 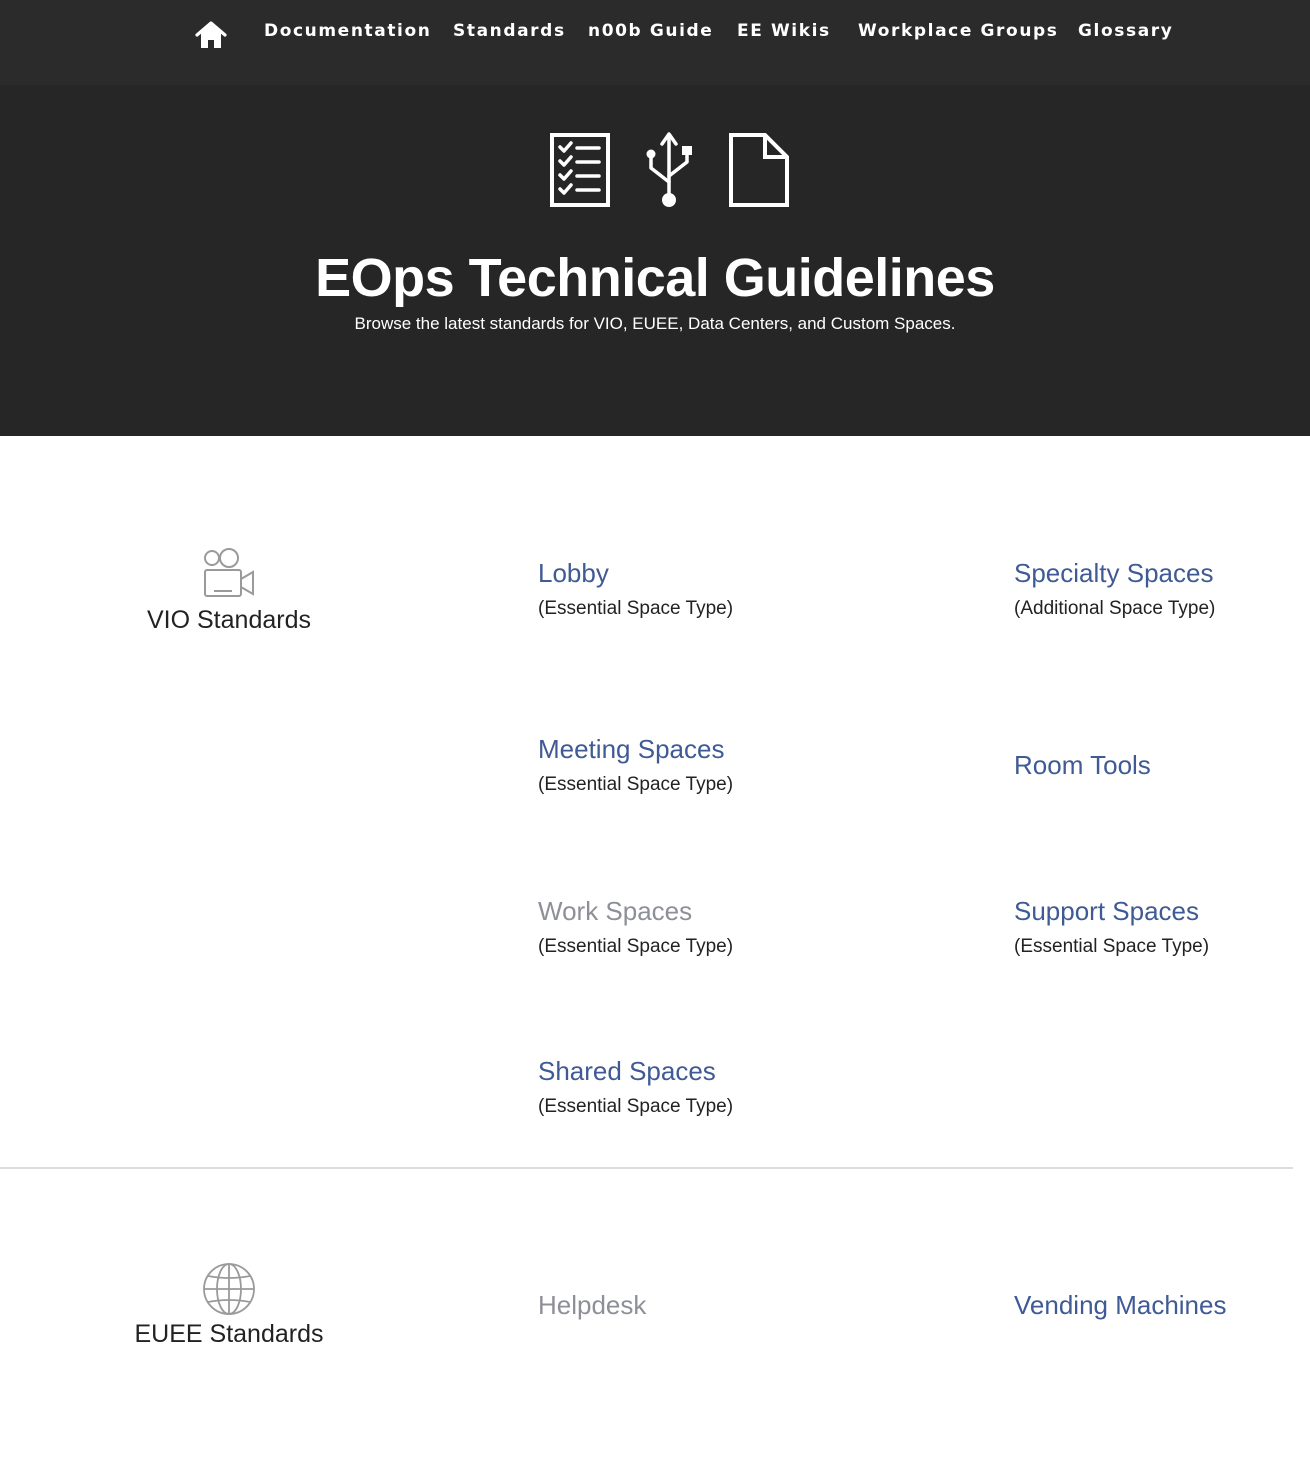 What do you see at coordinates (1082, 765) in the screenshot?
I see `room-tools-link: Room Tools` at bounding box center [1082, 765].